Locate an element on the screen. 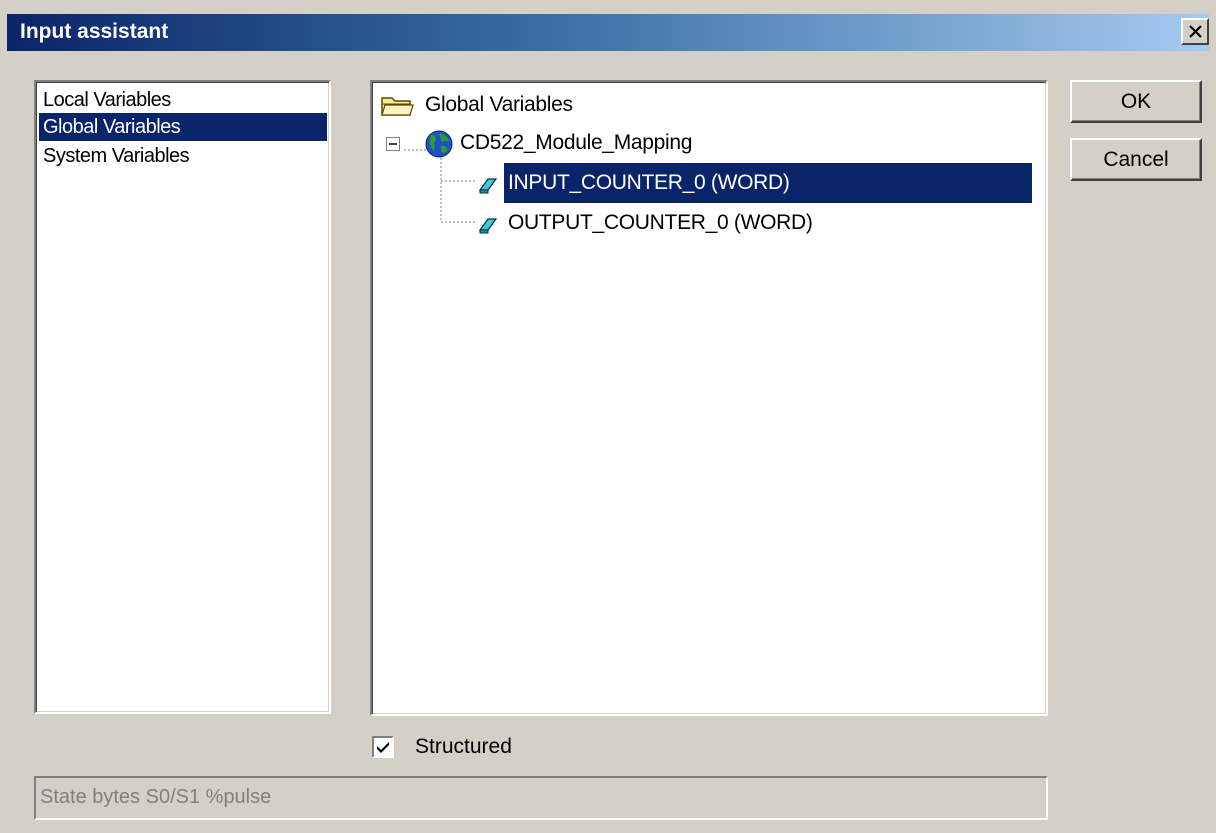  tree-node-label: CD522_Module_Mapping is located at coordinates (576, 142).